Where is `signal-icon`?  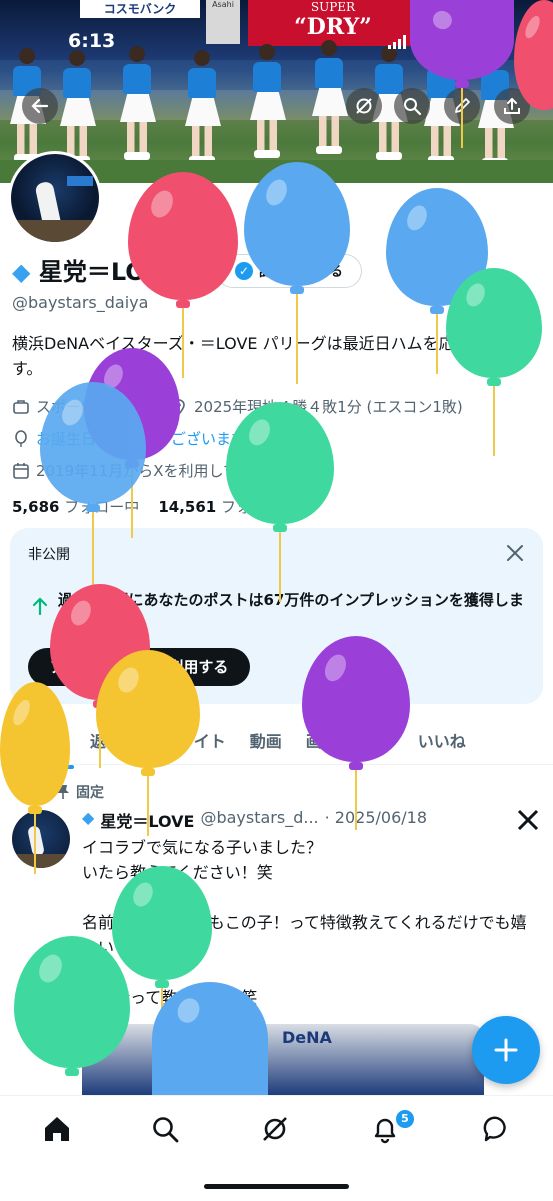 signal-icon is located at coordinates (397, 41).